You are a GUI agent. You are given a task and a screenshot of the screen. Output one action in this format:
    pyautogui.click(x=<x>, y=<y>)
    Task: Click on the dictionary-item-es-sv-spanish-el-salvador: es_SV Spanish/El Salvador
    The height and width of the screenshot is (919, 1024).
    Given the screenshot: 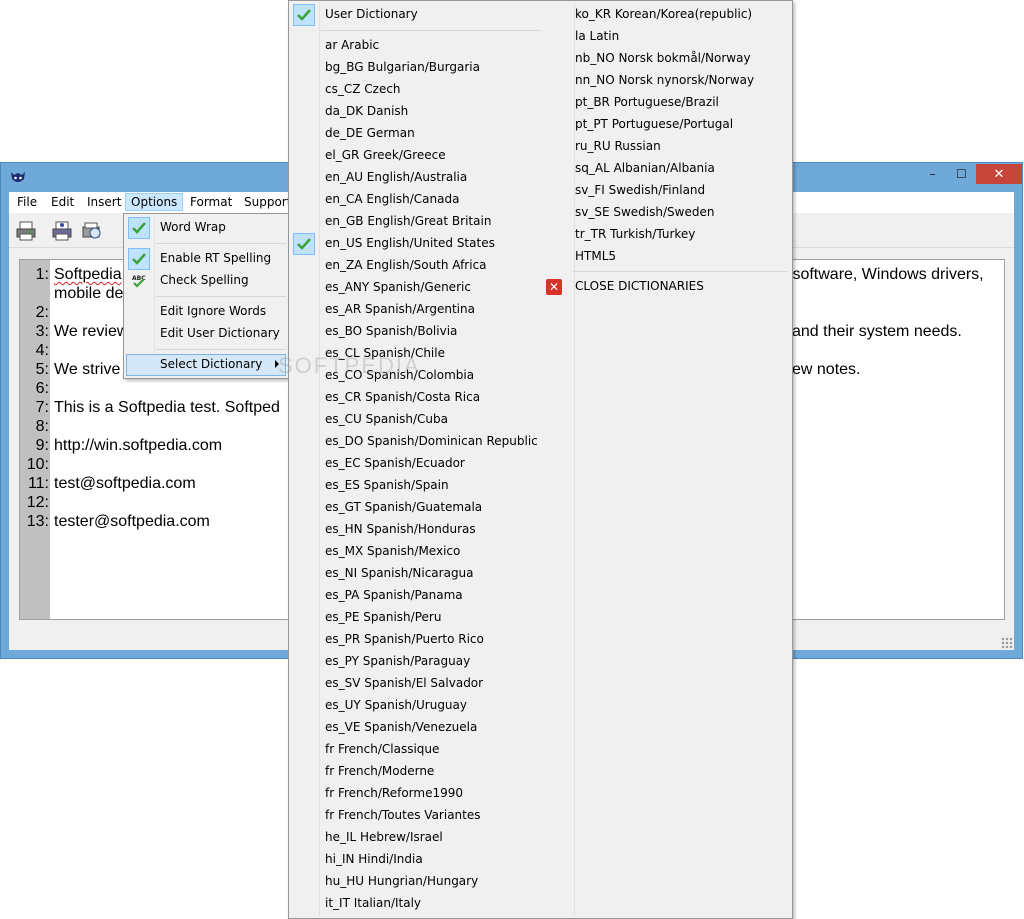 What is the action you would take?
    pyautogui.click(x=431, y=684)
    